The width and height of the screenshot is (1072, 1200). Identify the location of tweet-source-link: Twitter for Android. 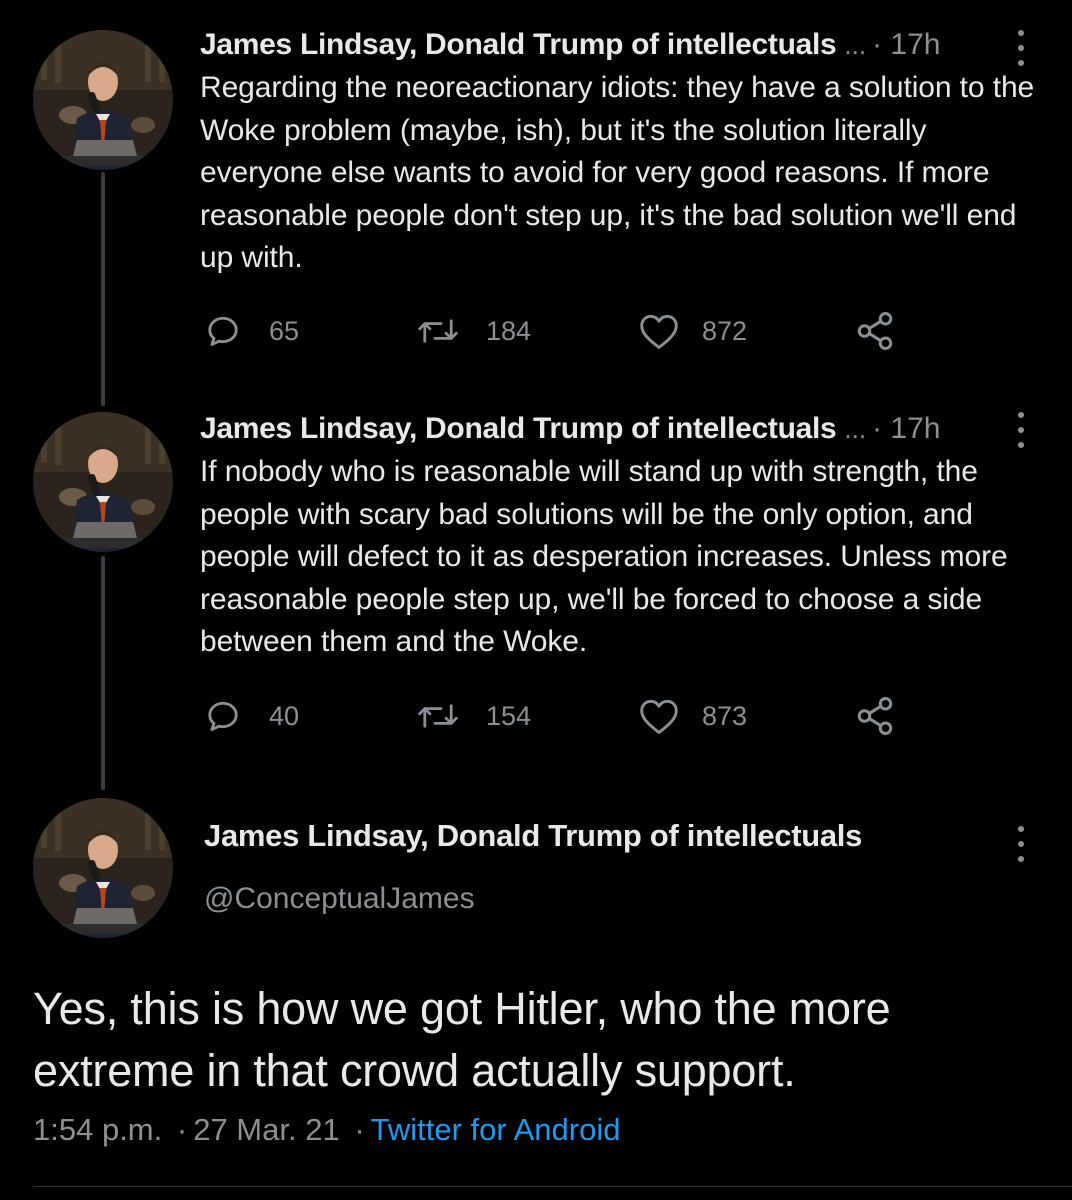
(496, 1129).